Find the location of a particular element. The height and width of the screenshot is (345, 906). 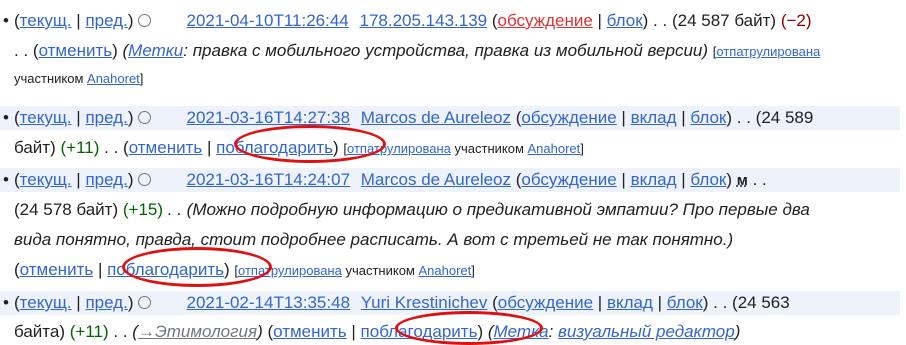

page-size: (24 587 байт) is located at coordinates (724, 20).